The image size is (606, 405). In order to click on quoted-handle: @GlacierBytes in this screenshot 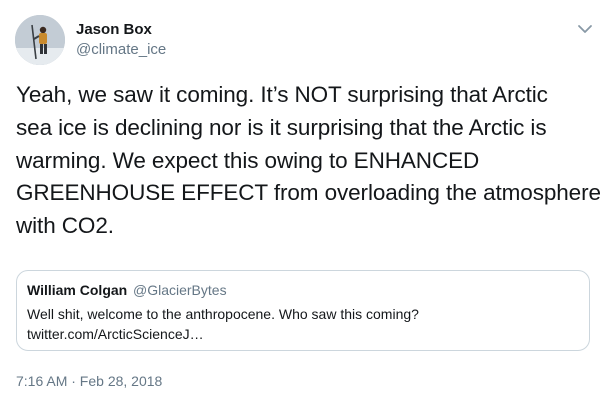, I will do `click(180, 290)`.